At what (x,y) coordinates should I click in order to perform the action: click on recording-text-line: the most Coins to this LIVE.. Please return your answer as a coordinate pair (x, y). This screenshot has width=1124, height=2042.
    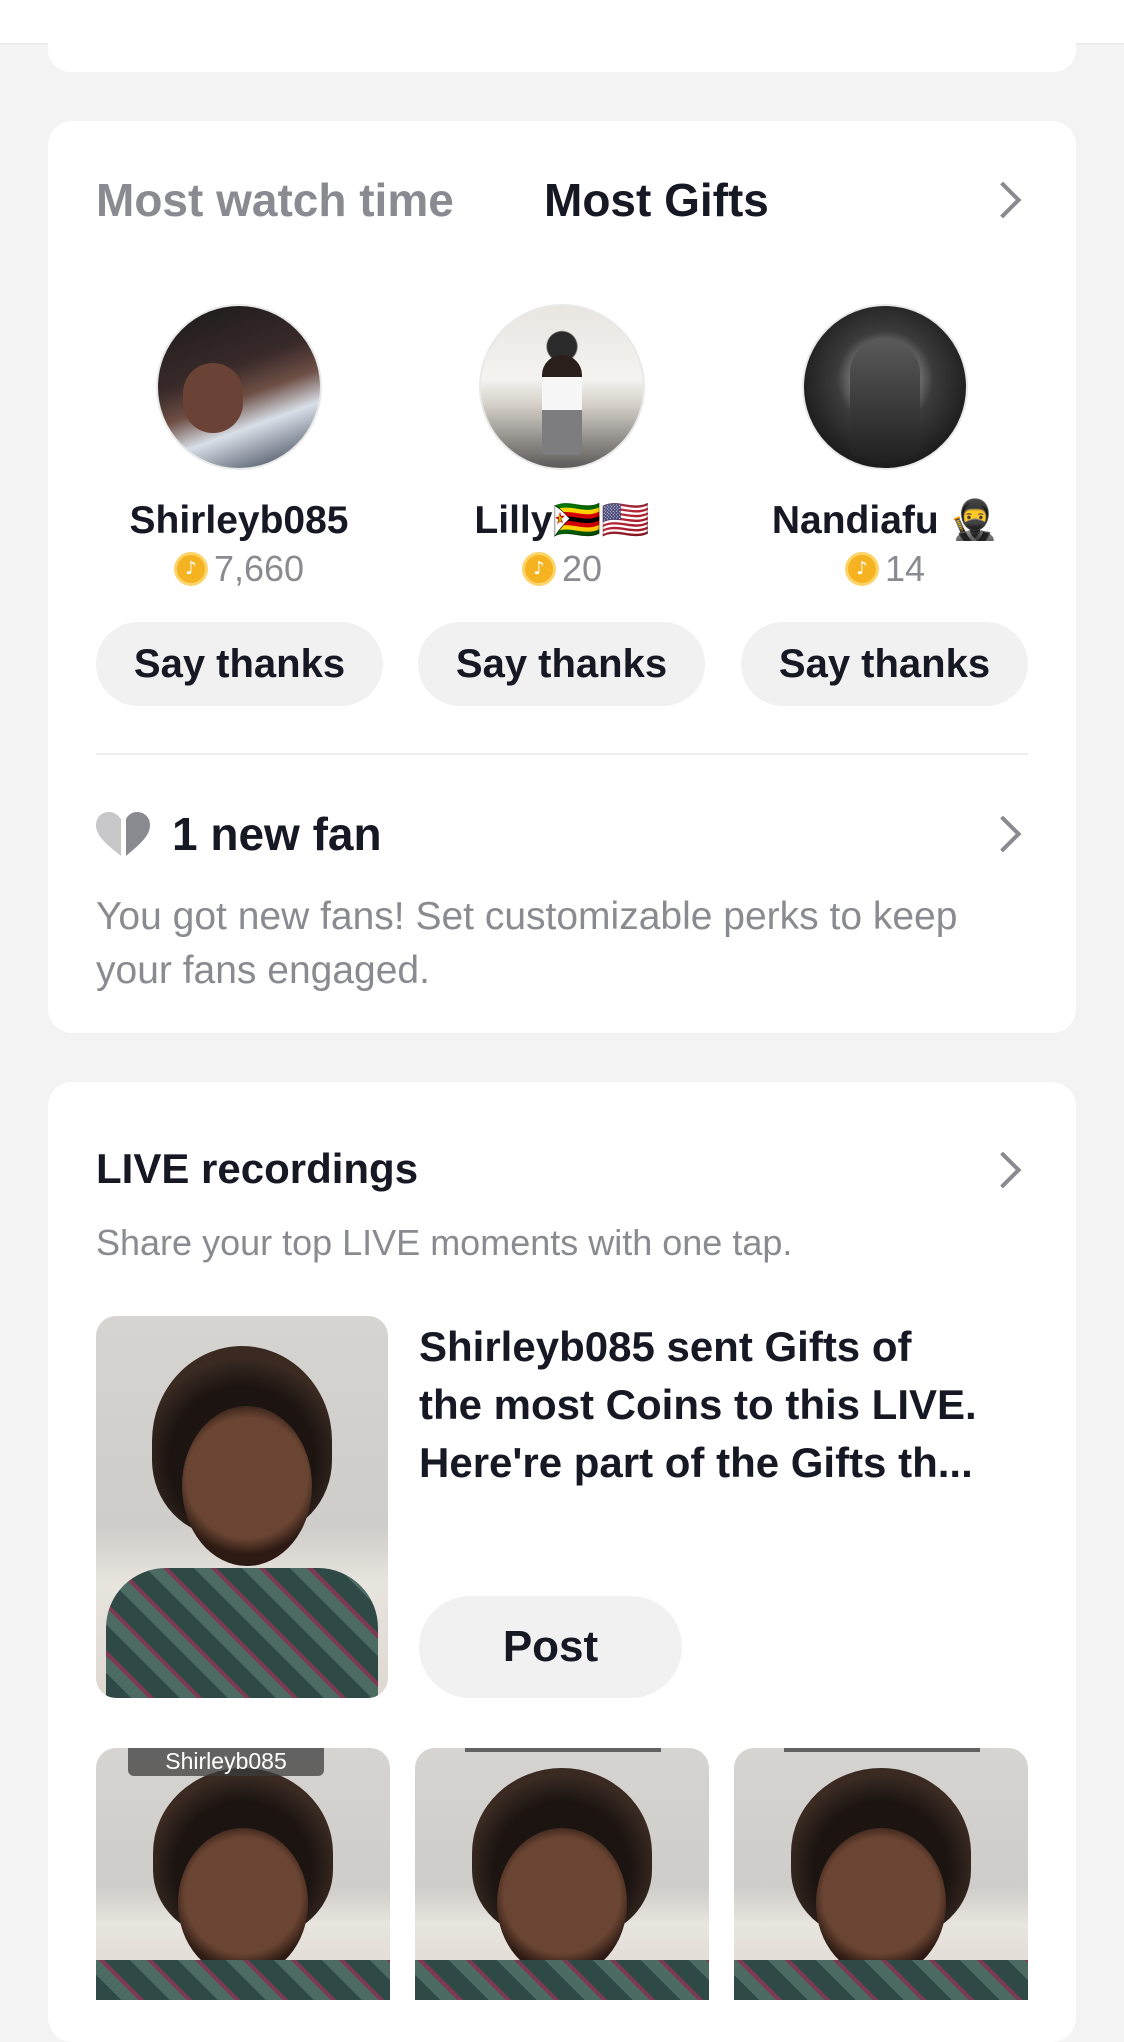
    Looking at the image, I should click on (698, 1404).